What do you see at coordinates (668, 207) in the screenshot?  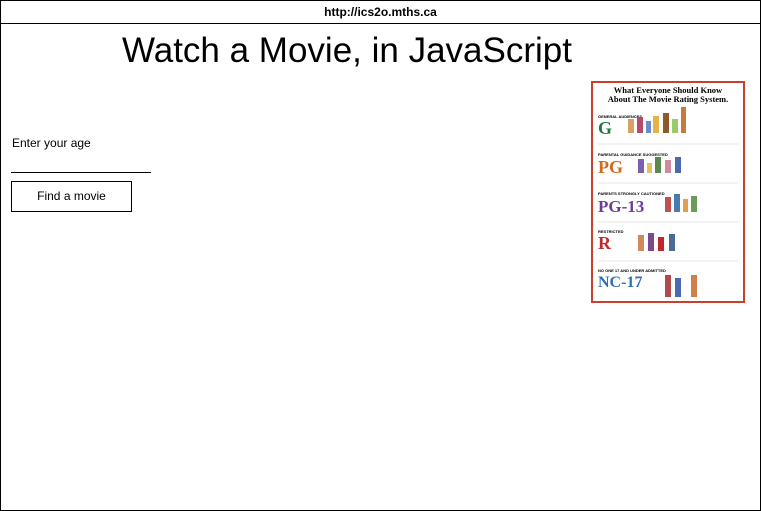 I see `rating-row-pg13: PARENTS STRONGLY CAUTIONED PG-13` at bounding box center [668, 207].